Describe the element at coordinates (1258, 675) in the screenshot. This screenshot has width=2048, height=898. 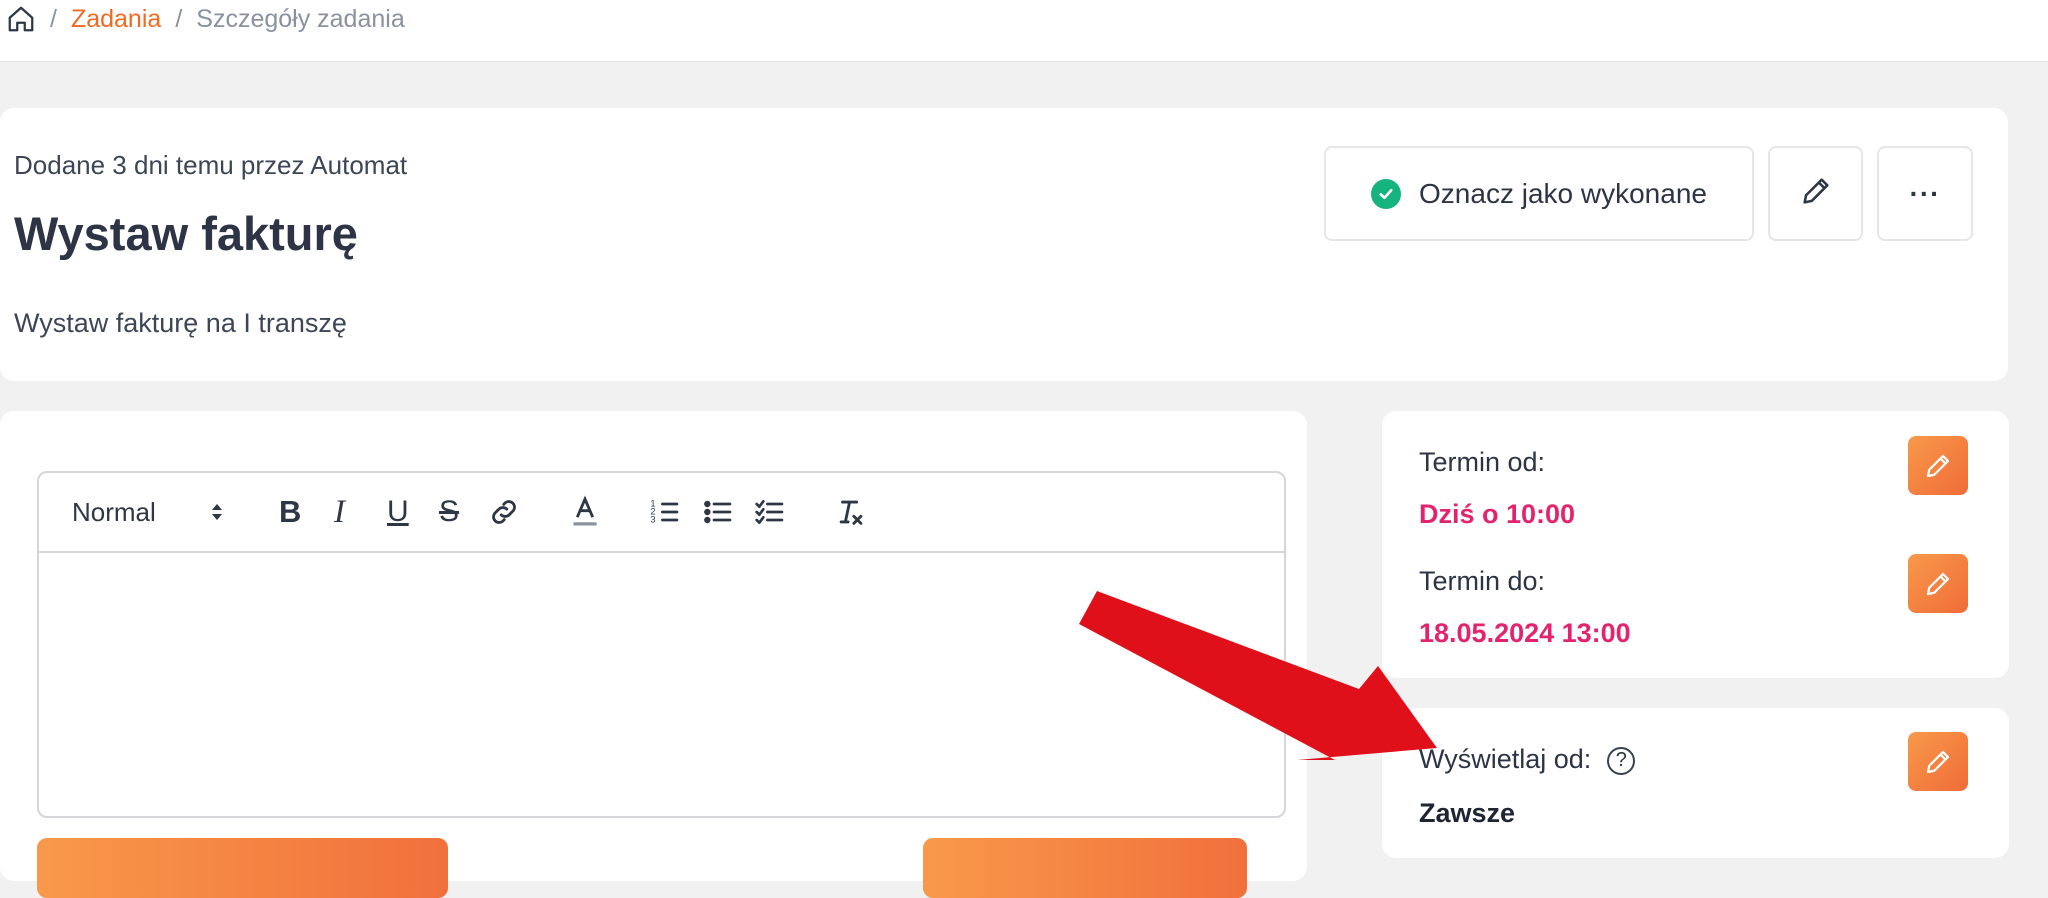
I see `annotation-arrow-icon` at that location.